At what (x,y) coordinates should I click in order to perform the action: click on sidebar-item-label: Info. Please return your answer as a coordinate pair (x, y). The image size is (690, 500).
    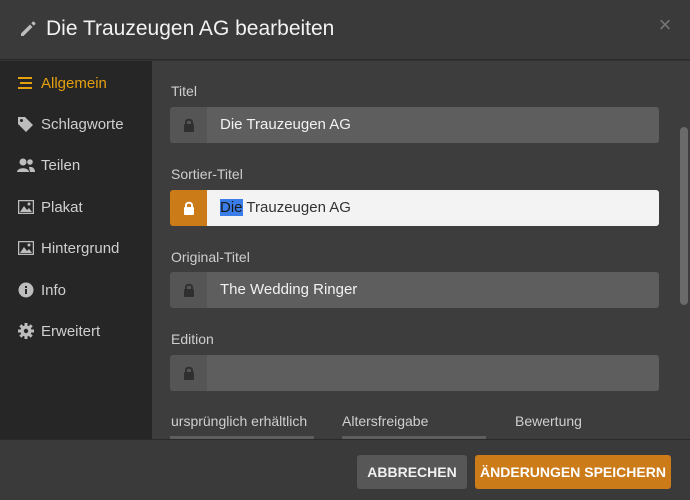
    Looking at the image, I should click on (54, 290).